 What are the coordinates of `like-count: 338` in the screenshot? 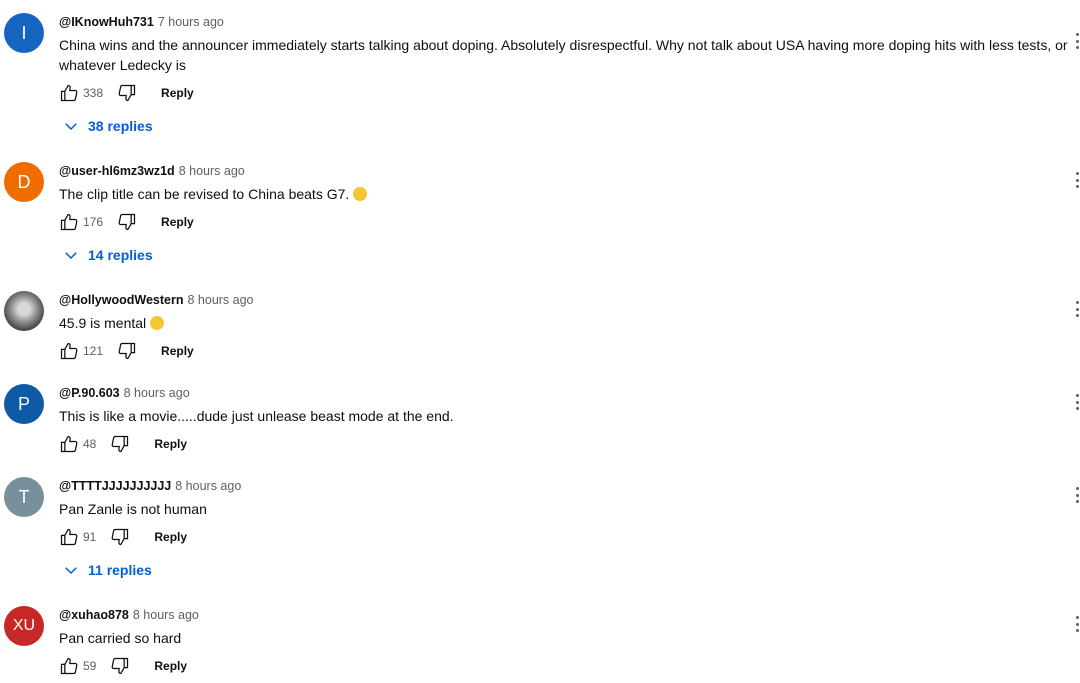 It's located at (93, 93).